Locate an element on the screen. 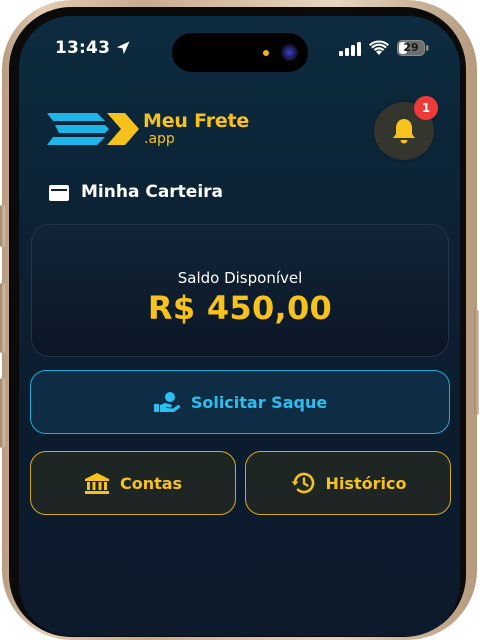  battery-level: 29 is located at coordinates (411, 47).